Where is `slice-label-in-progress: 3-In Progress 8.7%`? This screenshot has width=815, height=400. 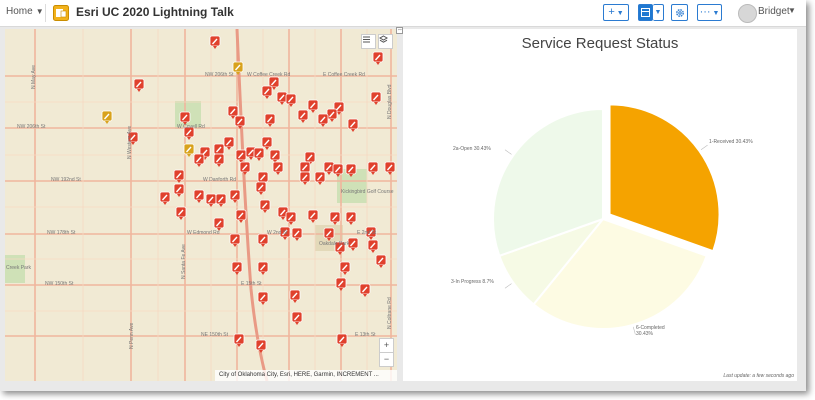 slice-label-in-progress: 3-In Progress 8.7% is located at coordinates (472, 282).